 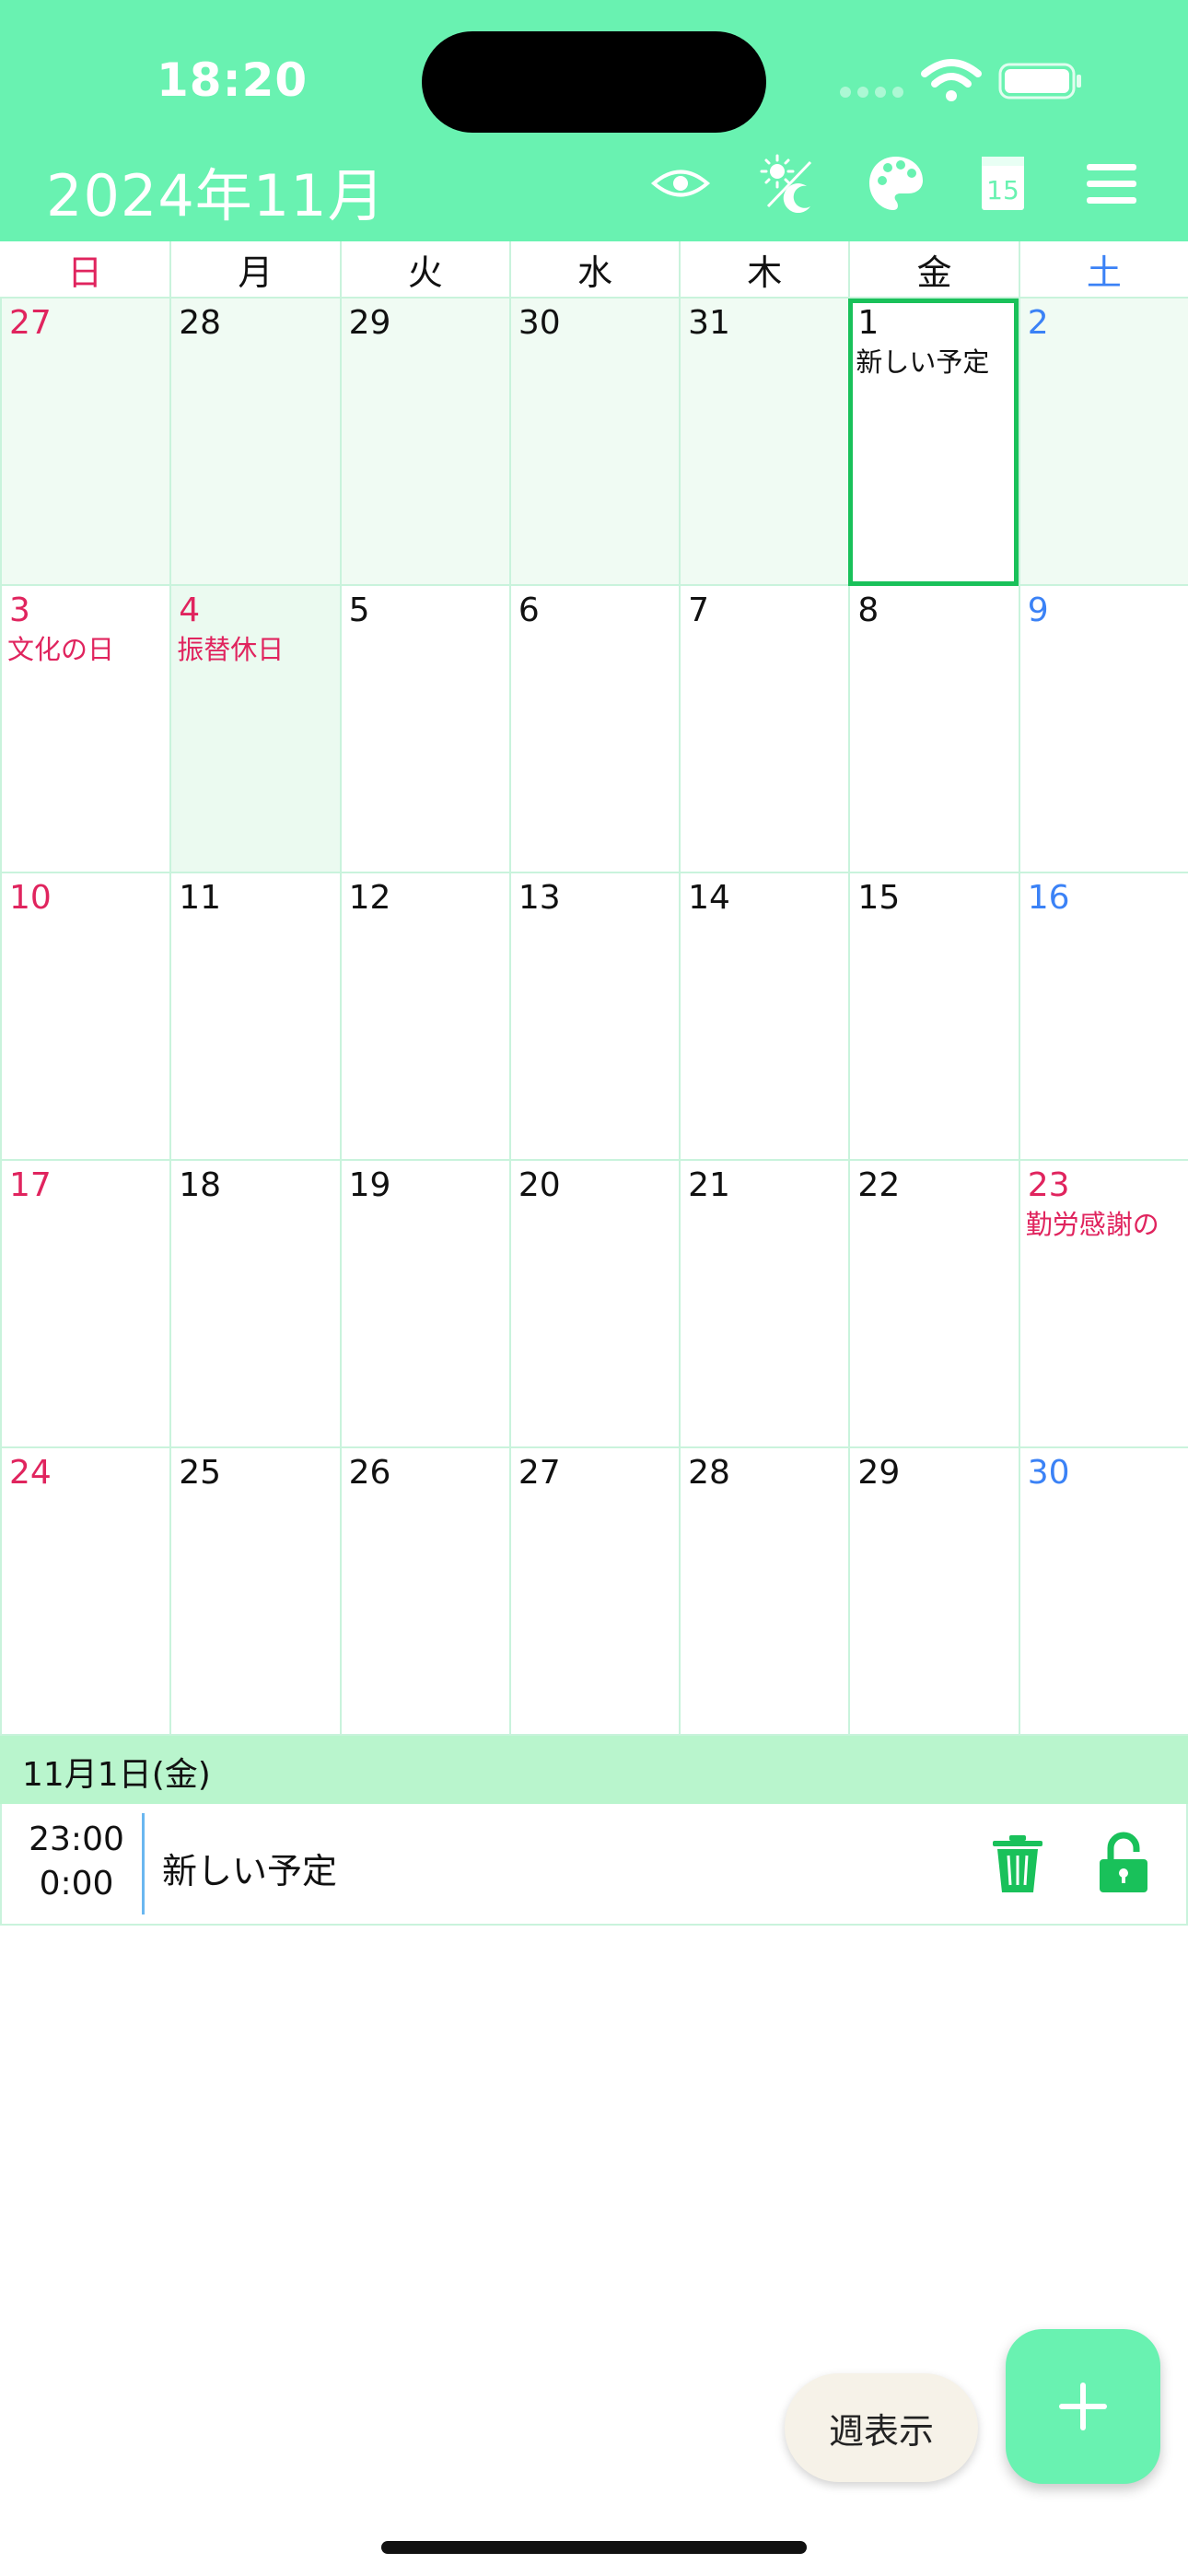 What do you see at coordinates (896, 183) in the screenshot?
I see `palette-icon` at bounding box center [896, 183].